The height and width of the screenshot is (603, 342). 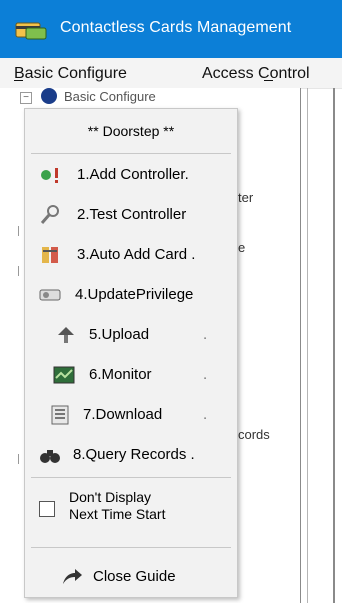 I want to click on dont-display-checkbox, so click(x=47, y=509).